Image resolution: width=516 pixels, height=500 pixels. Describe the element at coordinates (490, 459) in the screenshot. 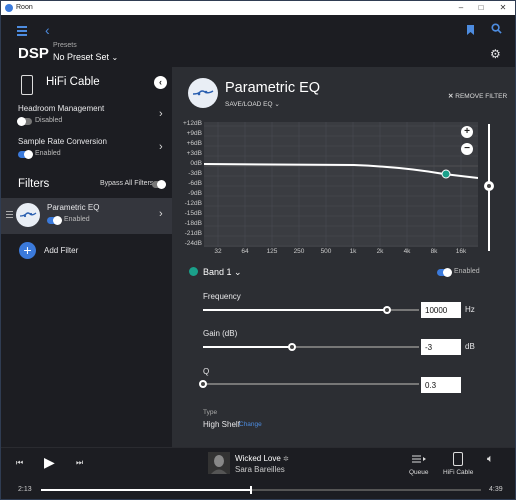

I see `volume-icon: 🔈︎` at that location.